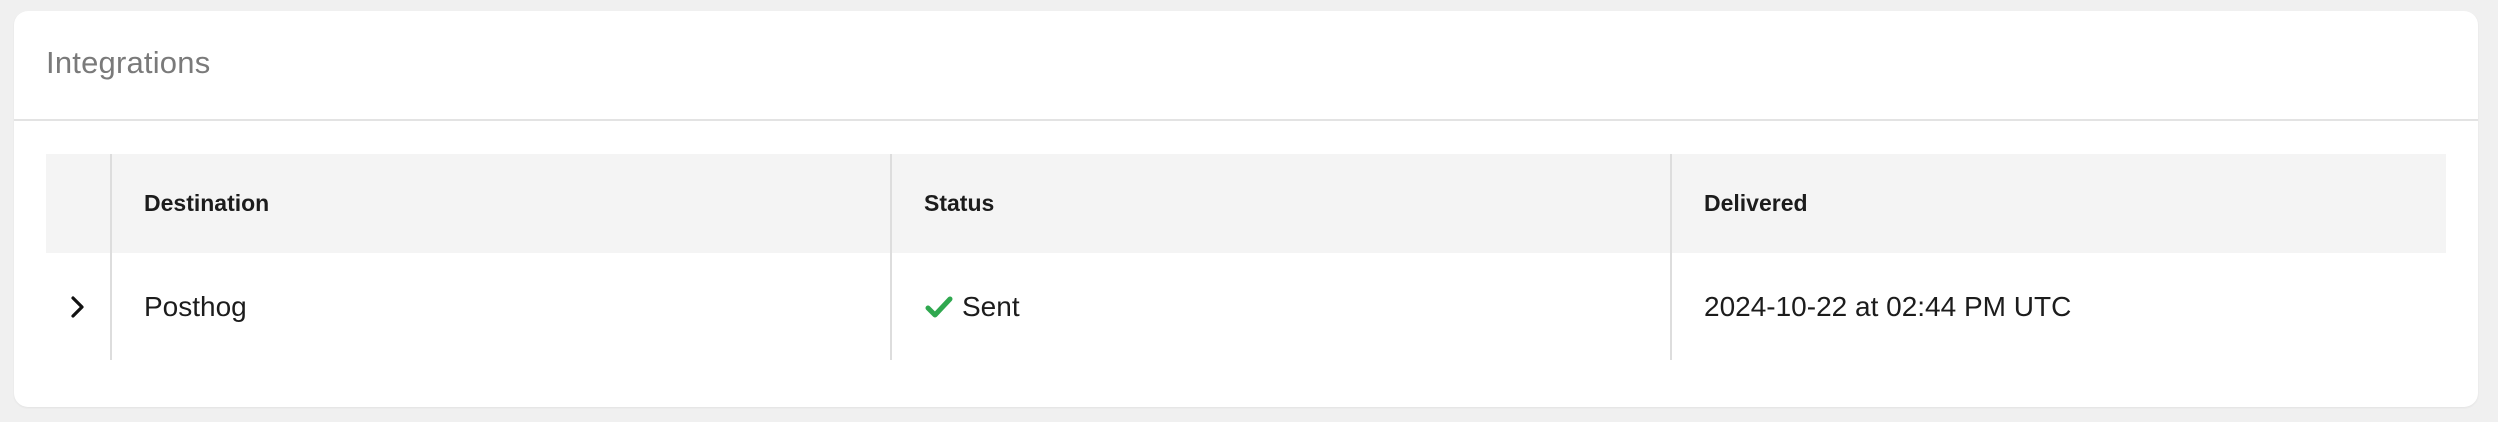 The height and width of the screenshot is (422, 2498). I want to click on delivered-timestamp: 2024-10-22 at 02:44 PM UTC, so click(1888, 306).